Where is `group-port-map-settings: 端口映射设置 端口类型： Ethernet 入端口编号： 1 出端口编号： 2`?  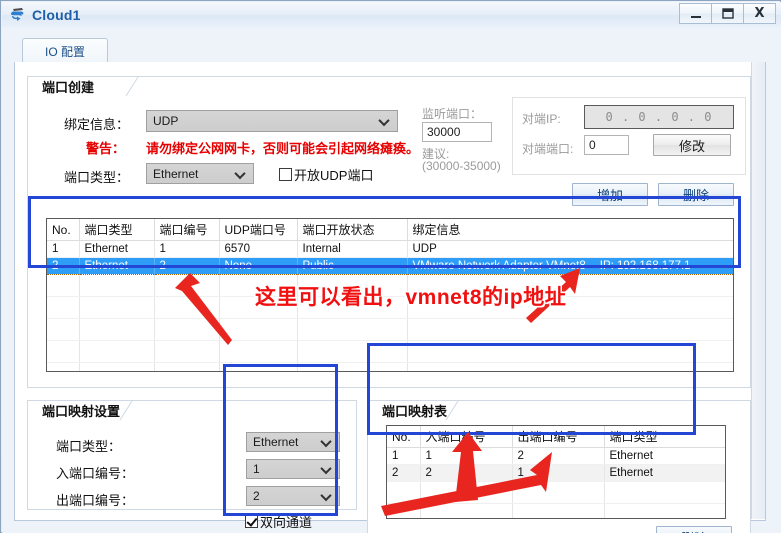 group-port-map-settings: 端口映射设置 端口类型： Ethernet 入端口编号： 1 出端口编号： 2 is located at coordinates (192, 455).